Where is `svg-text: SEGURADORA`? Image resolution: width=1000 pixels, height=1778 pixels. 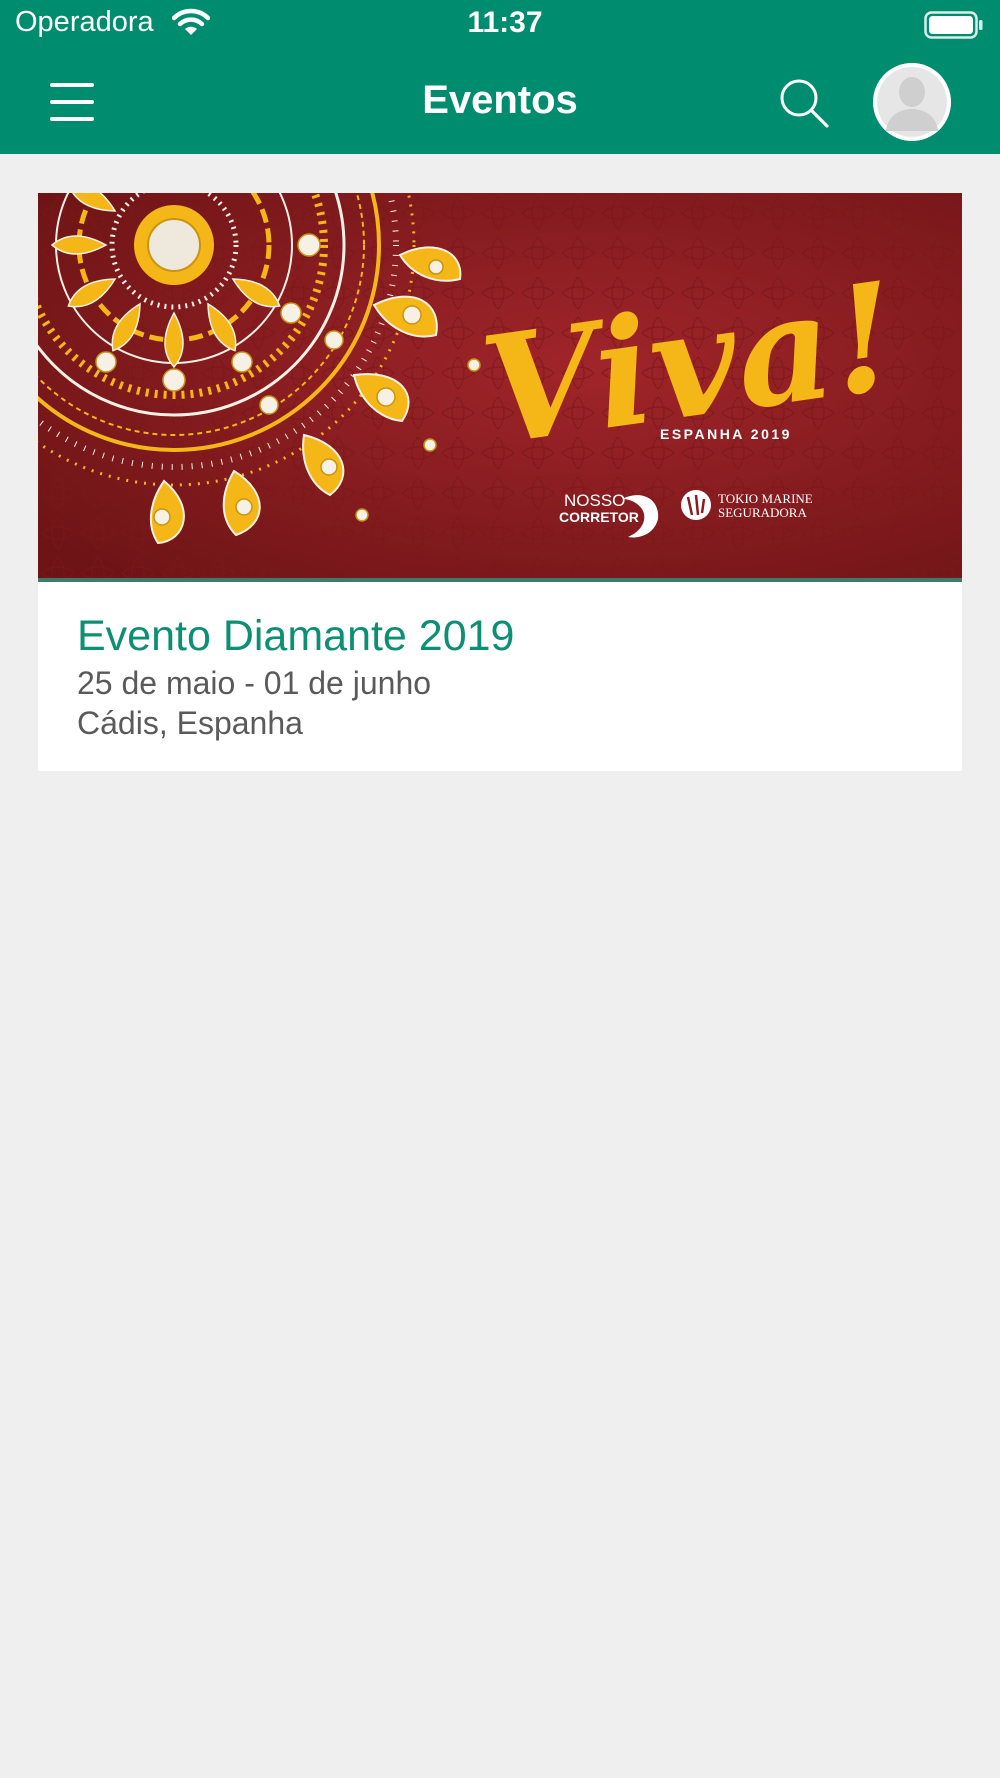
svg-text: SEGURADORA is located at coordinates (762, 512).